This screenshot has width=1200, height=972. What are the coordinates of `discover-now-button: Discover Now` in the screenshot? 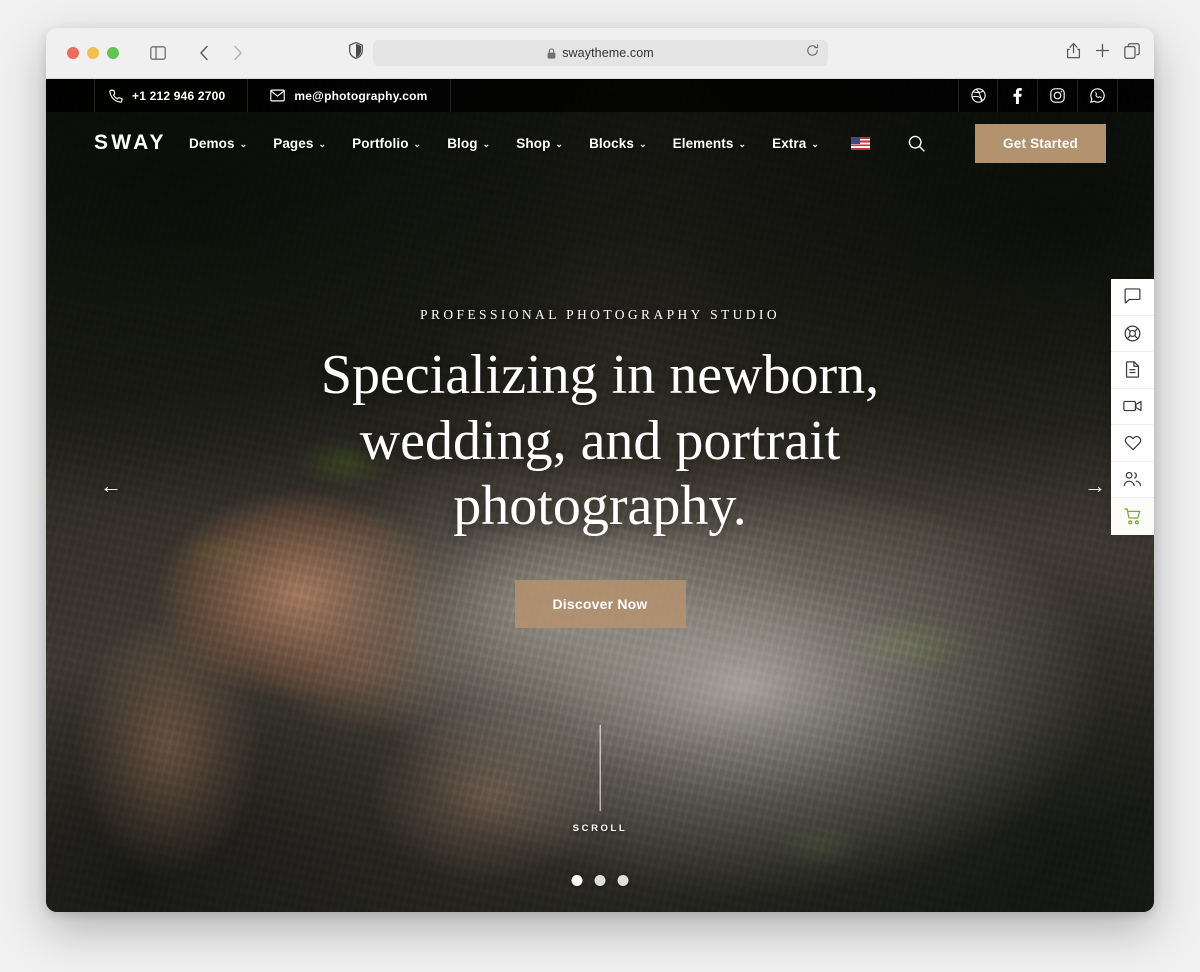 It's located at (600, 603).